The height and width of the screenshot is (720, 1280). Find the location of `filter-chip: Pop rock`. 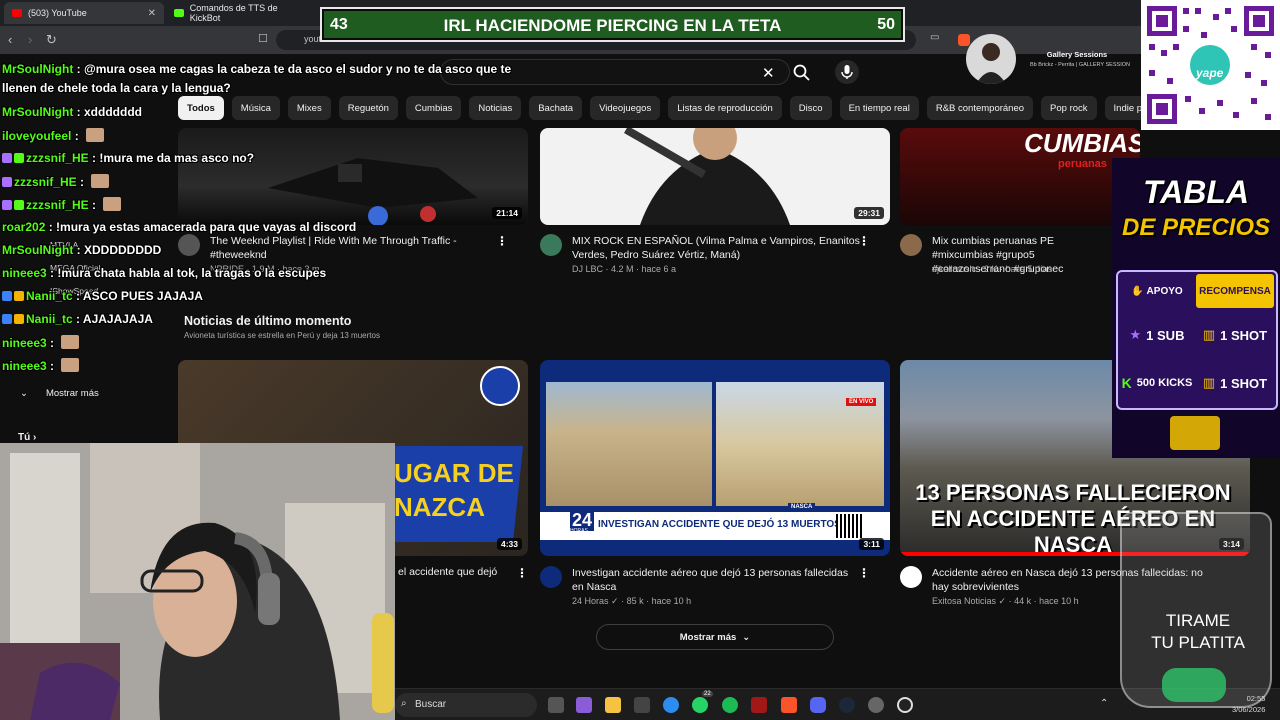

filter-chip: Pop rock is located at coordinates (1069, 108).